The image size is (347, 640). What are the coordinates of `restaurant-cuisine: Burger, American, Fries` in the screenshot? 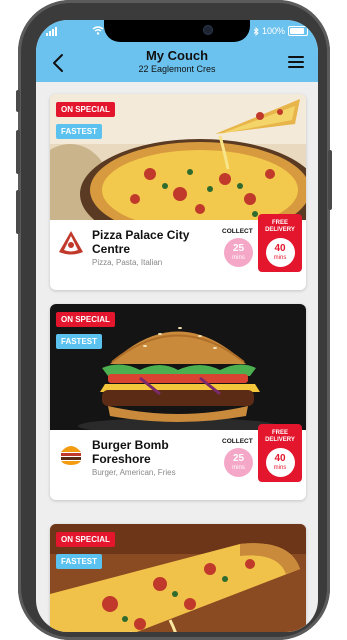 It's located at (134, 472).